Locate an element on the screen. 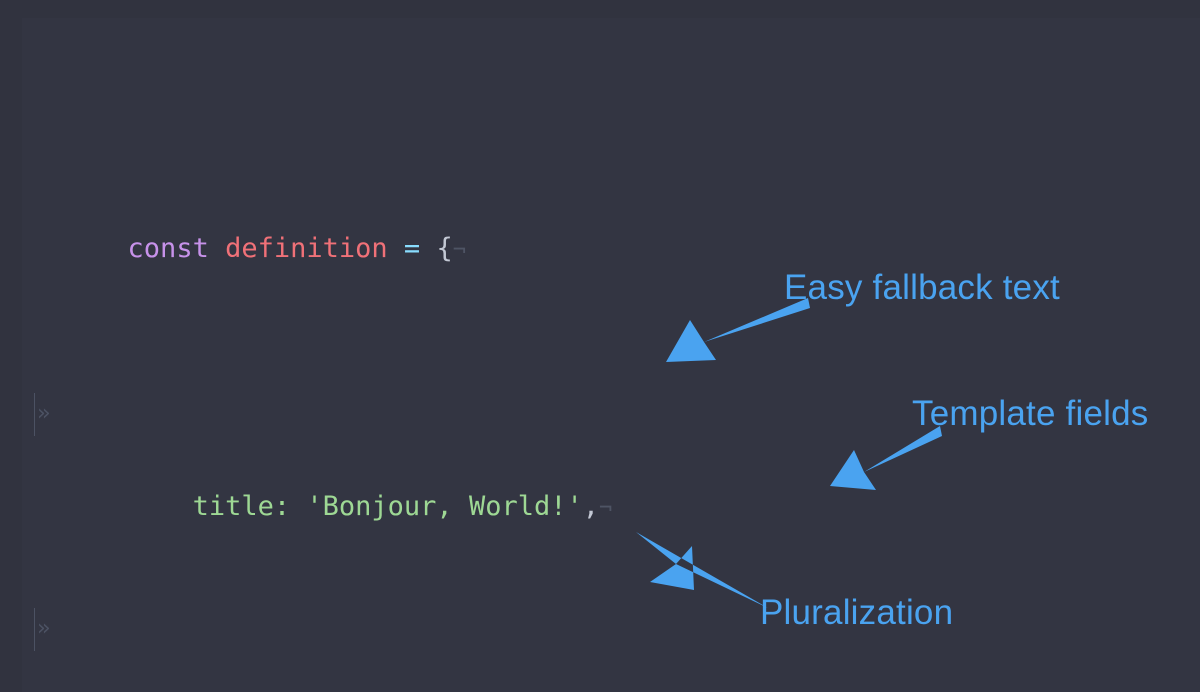 The width and height of the screenshot is (1200, 692). token-property-title: title: is located at coordinates (241, 506).